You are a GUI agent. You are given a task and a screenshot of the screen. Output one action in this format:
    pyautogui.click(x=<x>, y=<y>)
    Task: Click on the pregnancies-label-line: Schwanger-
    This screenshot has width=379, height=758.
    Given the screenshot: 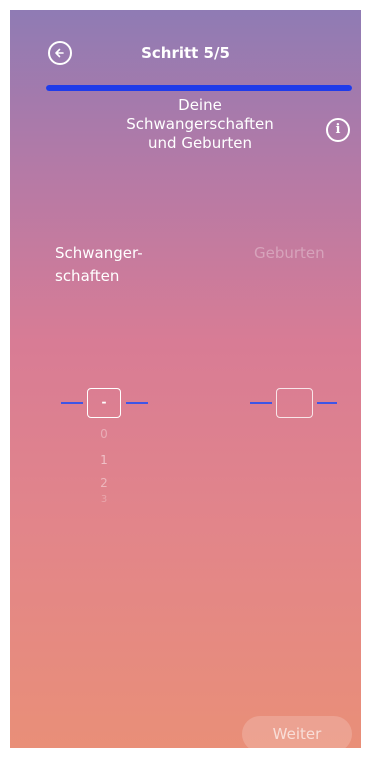 What is the action you would take?
    pyautogui.click(x=99, y=253)
    